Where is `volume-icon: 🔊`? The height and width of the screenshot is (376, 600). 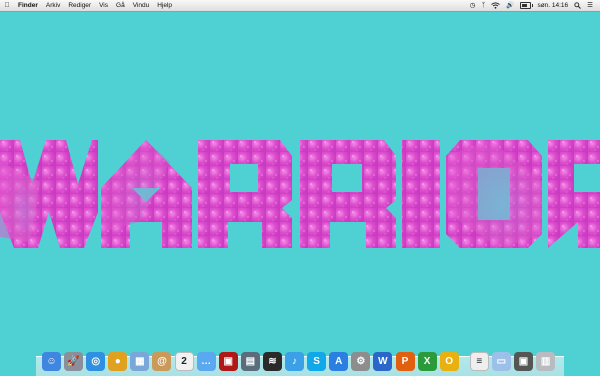
volume-icon: 🔊 is located at coordinates (510, 5).